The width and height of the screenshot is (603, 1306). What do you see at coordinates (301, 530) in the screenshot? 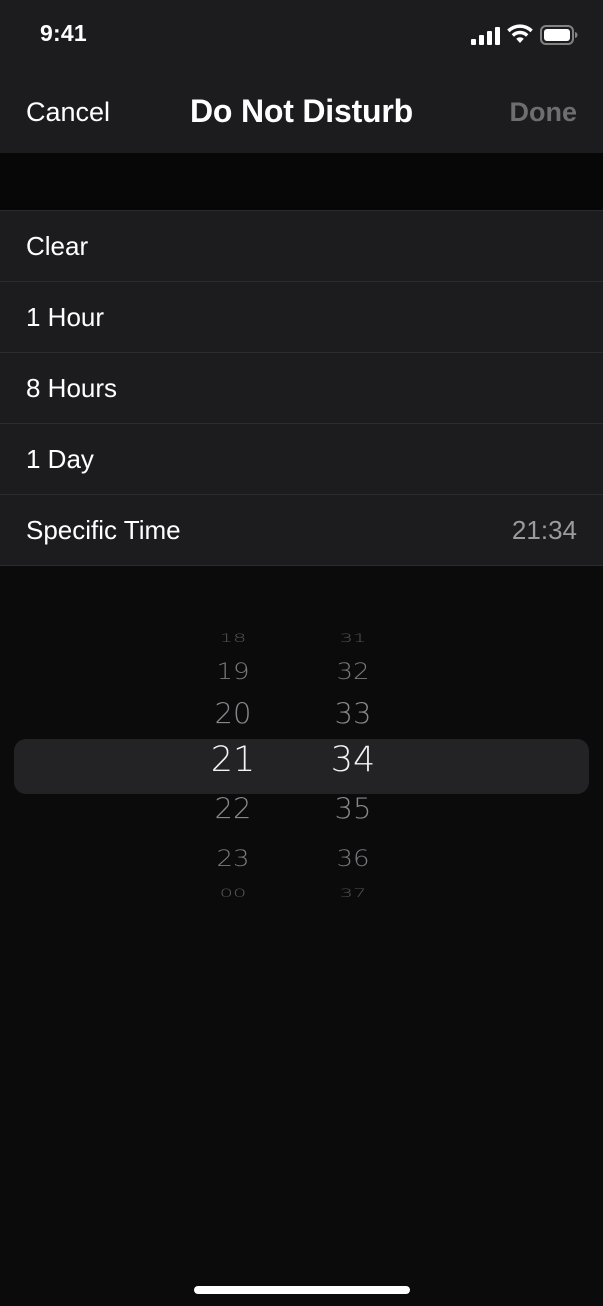
I see `option-specific-time: Specific Time 21:34` at bounding box center [301, 530].